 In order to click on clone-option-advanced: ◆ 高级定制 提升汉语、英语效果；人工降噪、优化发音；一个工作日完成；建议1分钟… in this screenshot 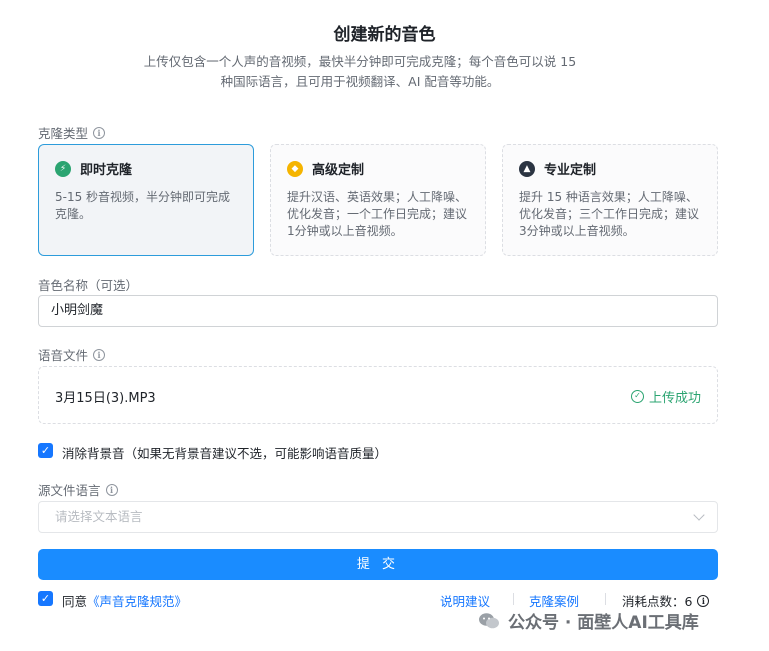, I will do `click(378, 200)`.